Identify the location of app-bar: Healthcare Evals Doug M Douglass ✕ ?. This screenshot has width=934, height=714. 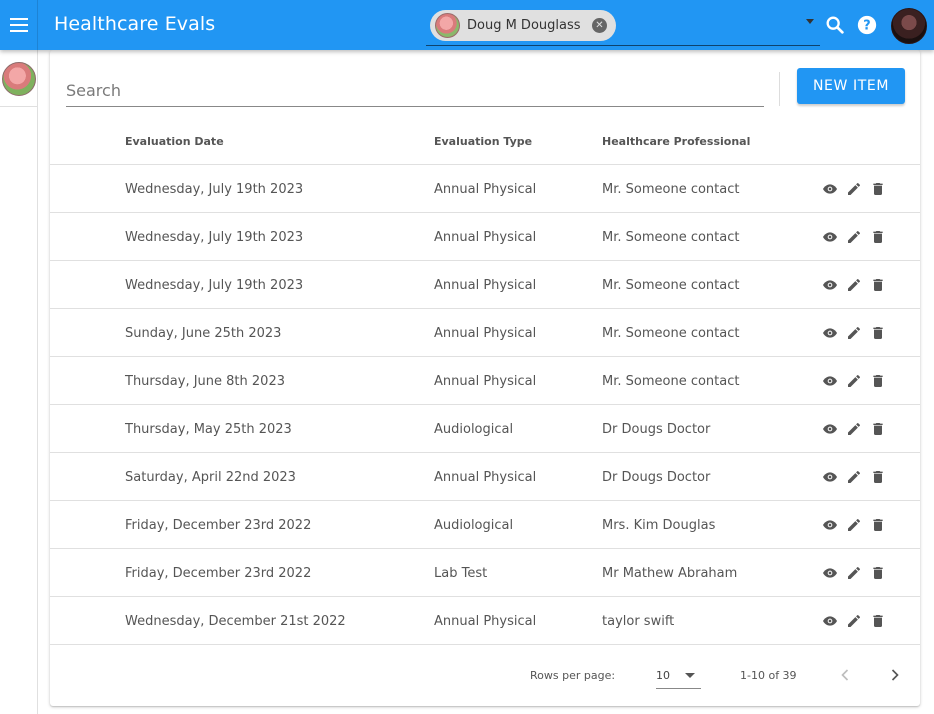
(467, 25).